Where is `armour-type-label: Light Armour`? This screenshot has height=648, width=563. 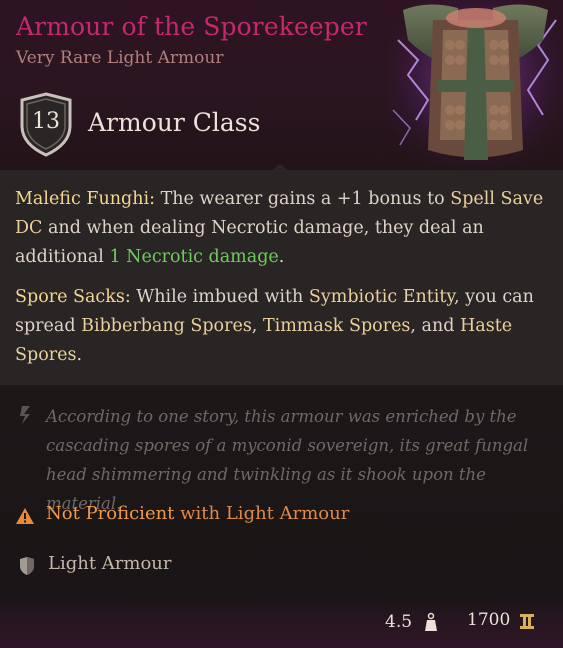
armour-type-label: Light Armour is located at coordinates (110, 563).